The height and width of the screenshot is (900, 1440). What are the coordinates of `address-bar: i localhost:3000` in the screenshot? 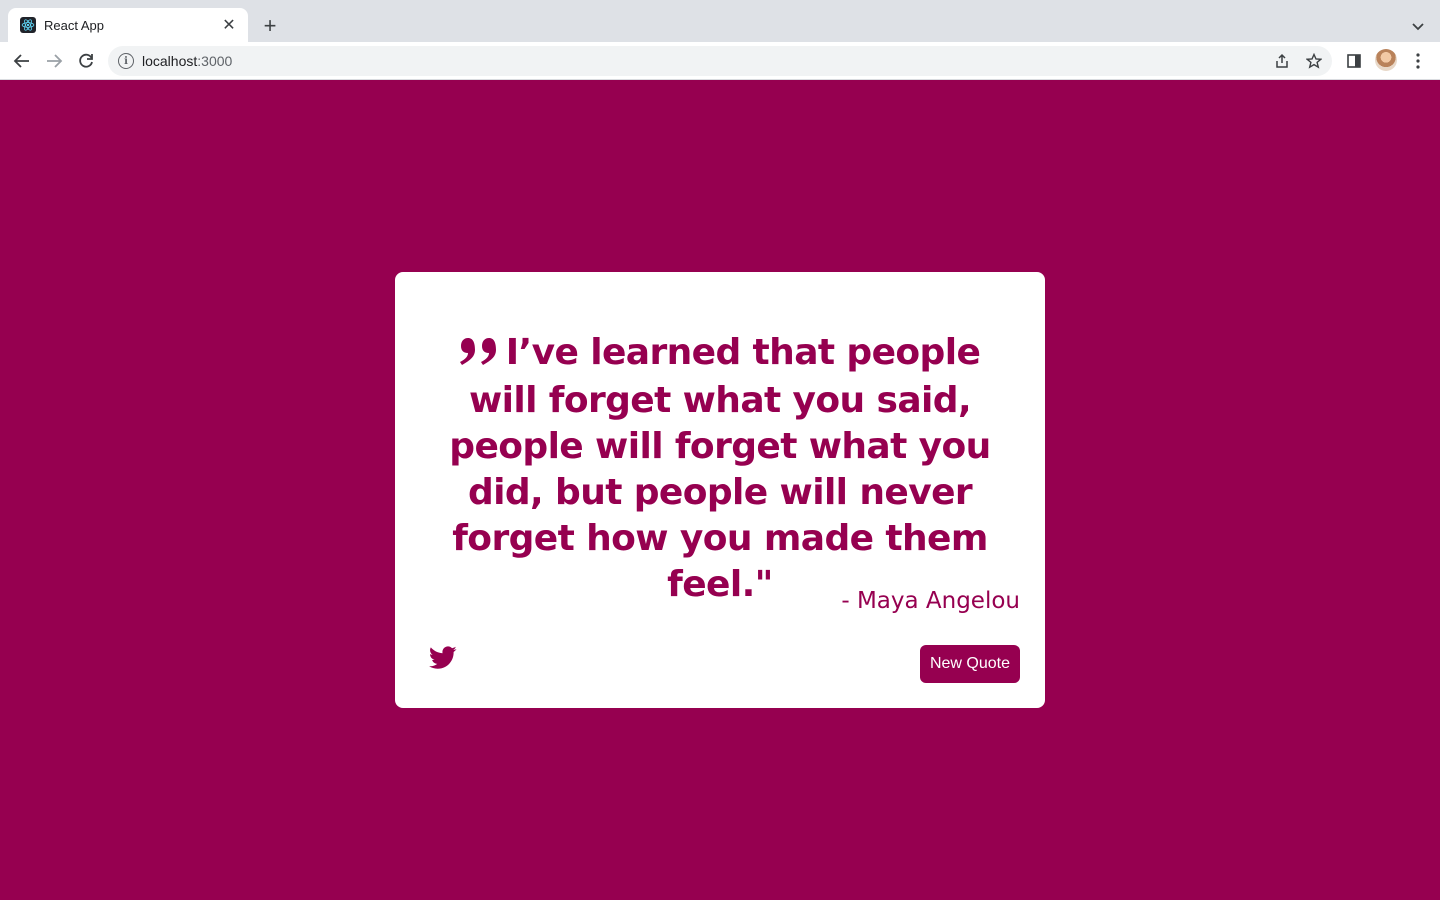 It's located at (720, 61).